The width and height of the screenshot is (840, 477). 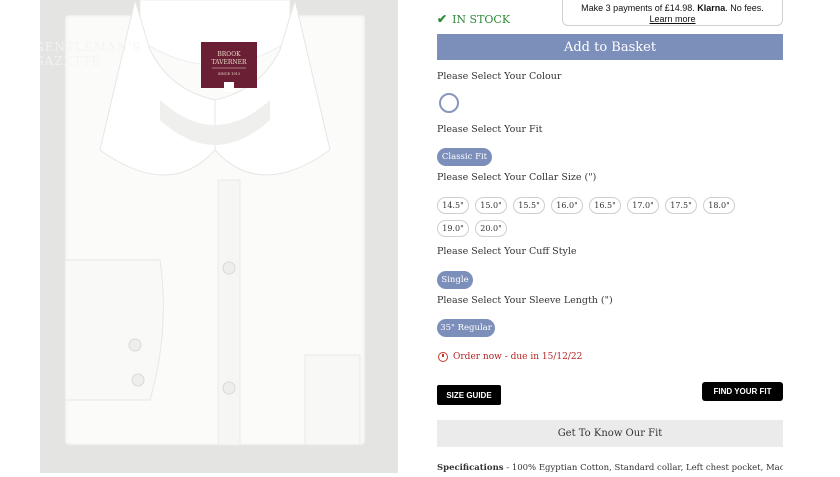 I want to click on collar-size-option: 19.0", so click(x=453, y=228).